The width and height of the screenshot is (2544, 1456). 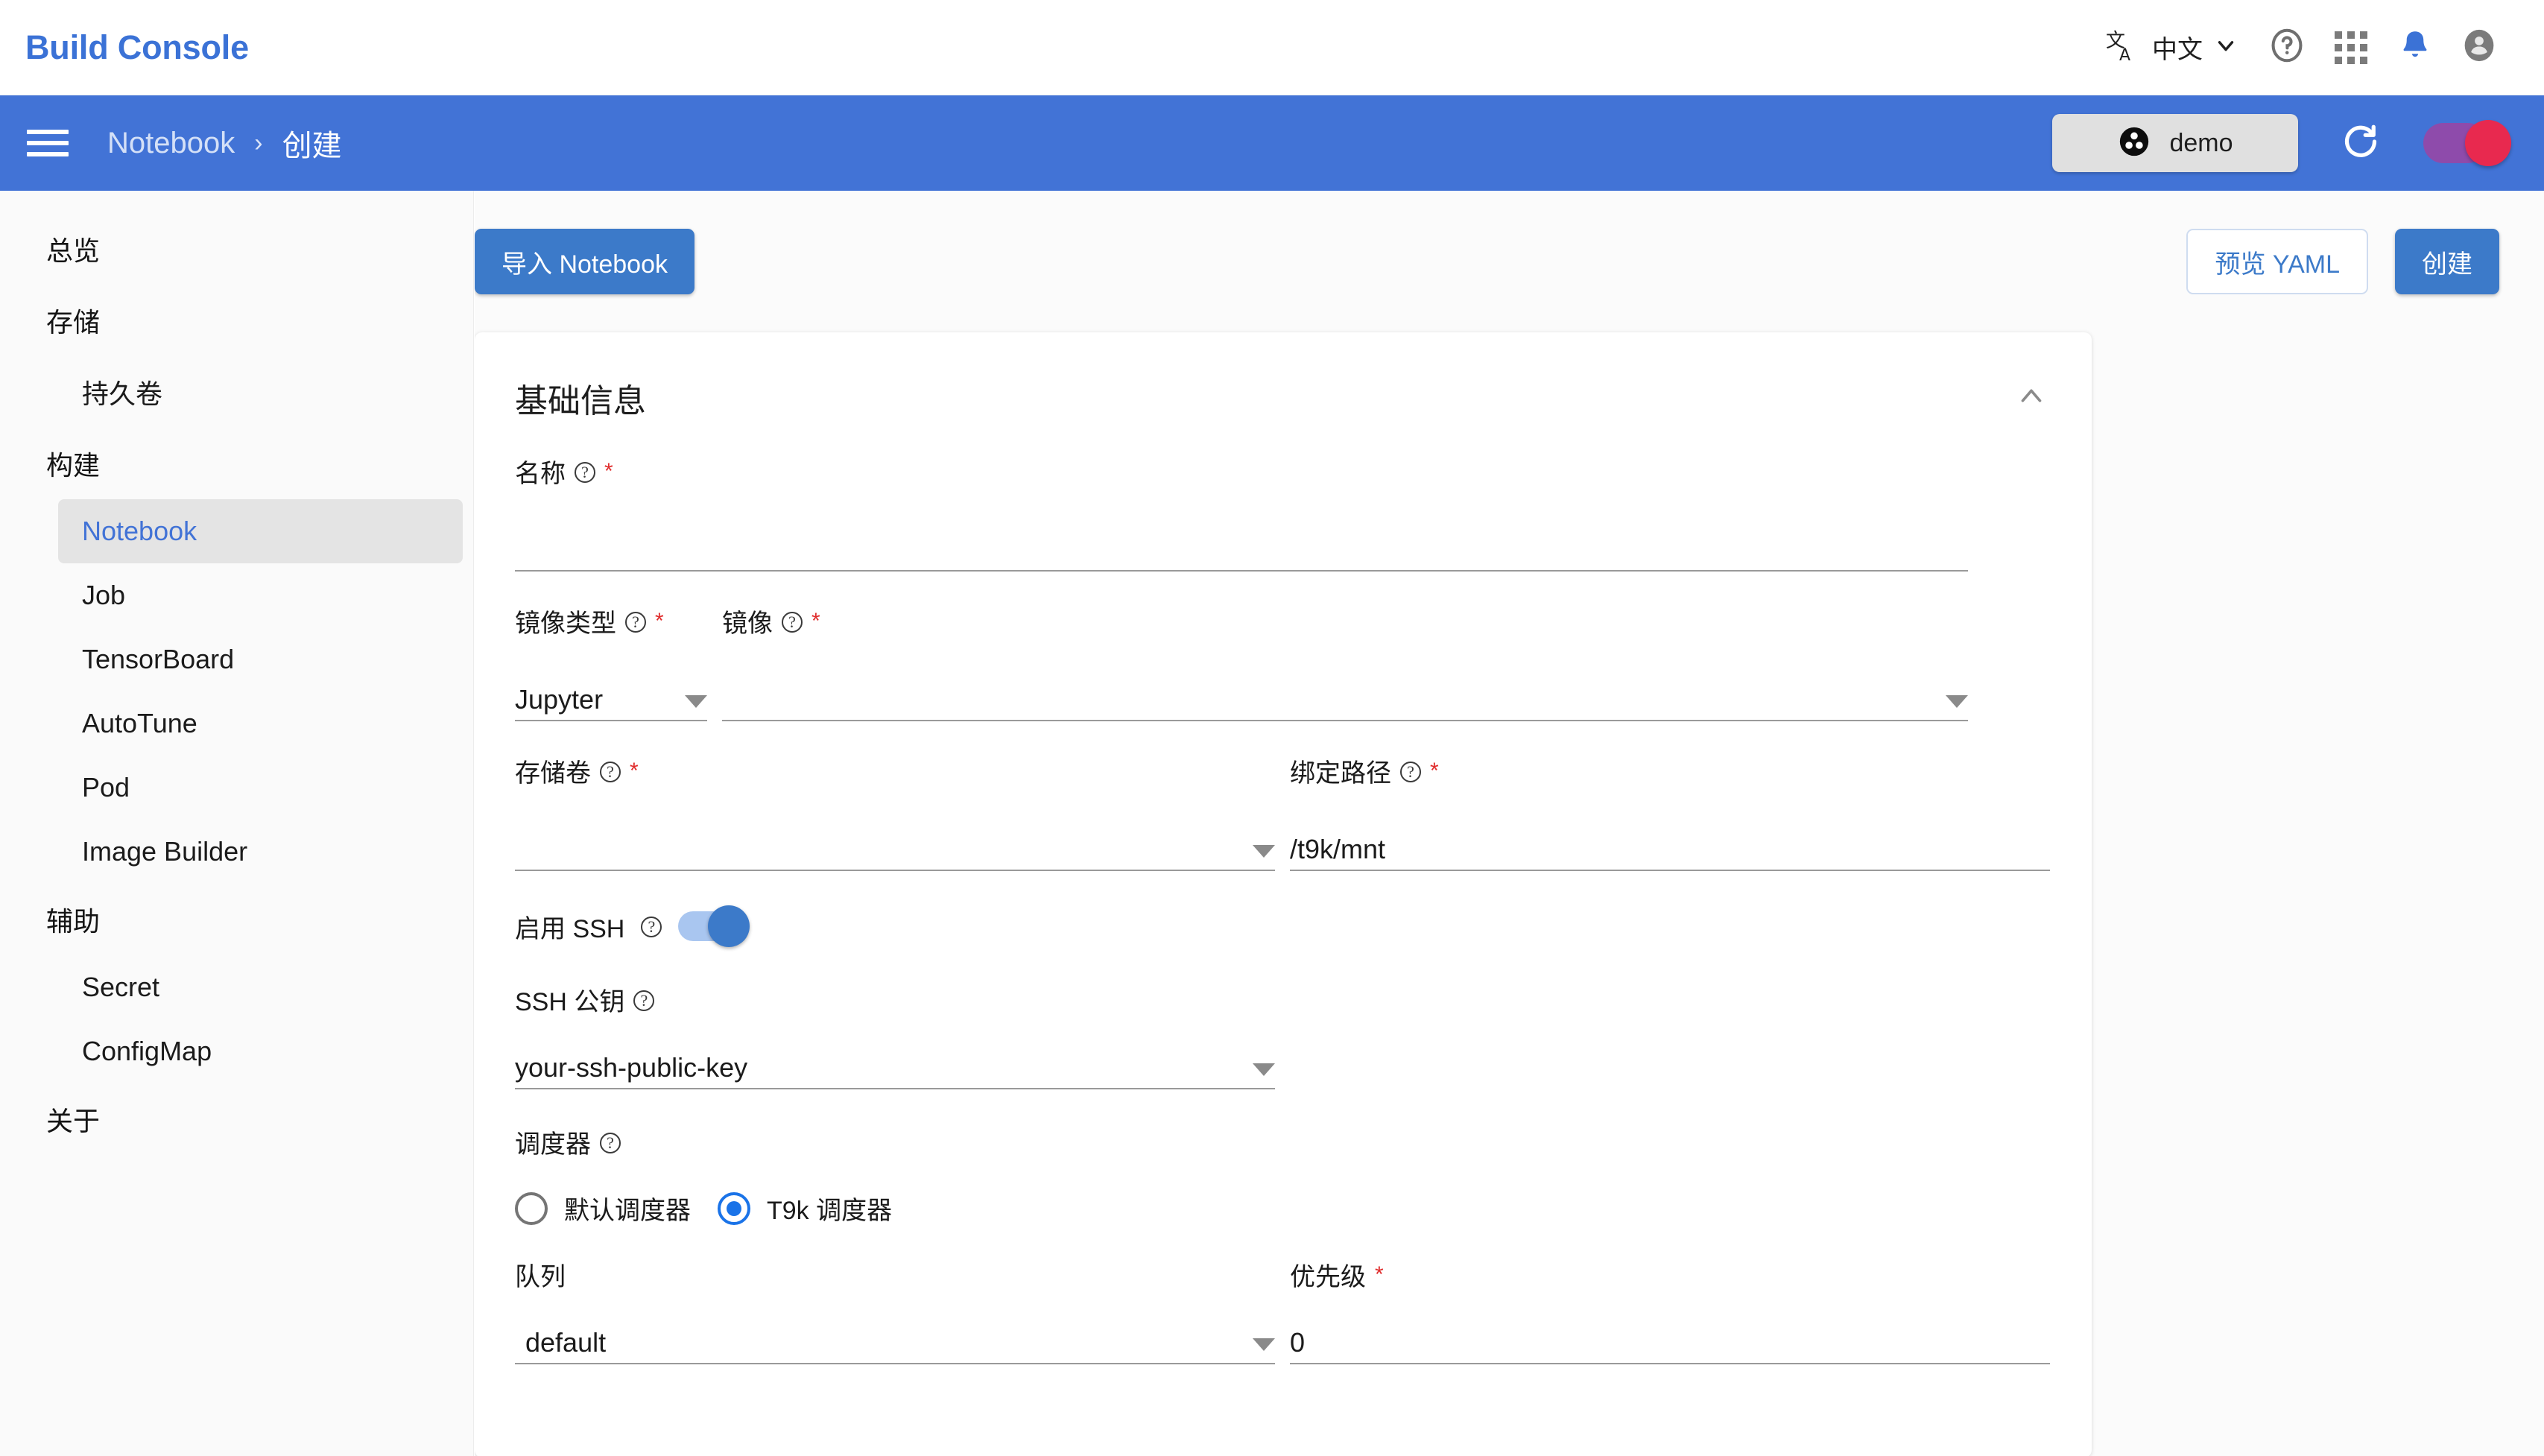 I want to click on create-button: 创建, so click(x=2447, y=261).